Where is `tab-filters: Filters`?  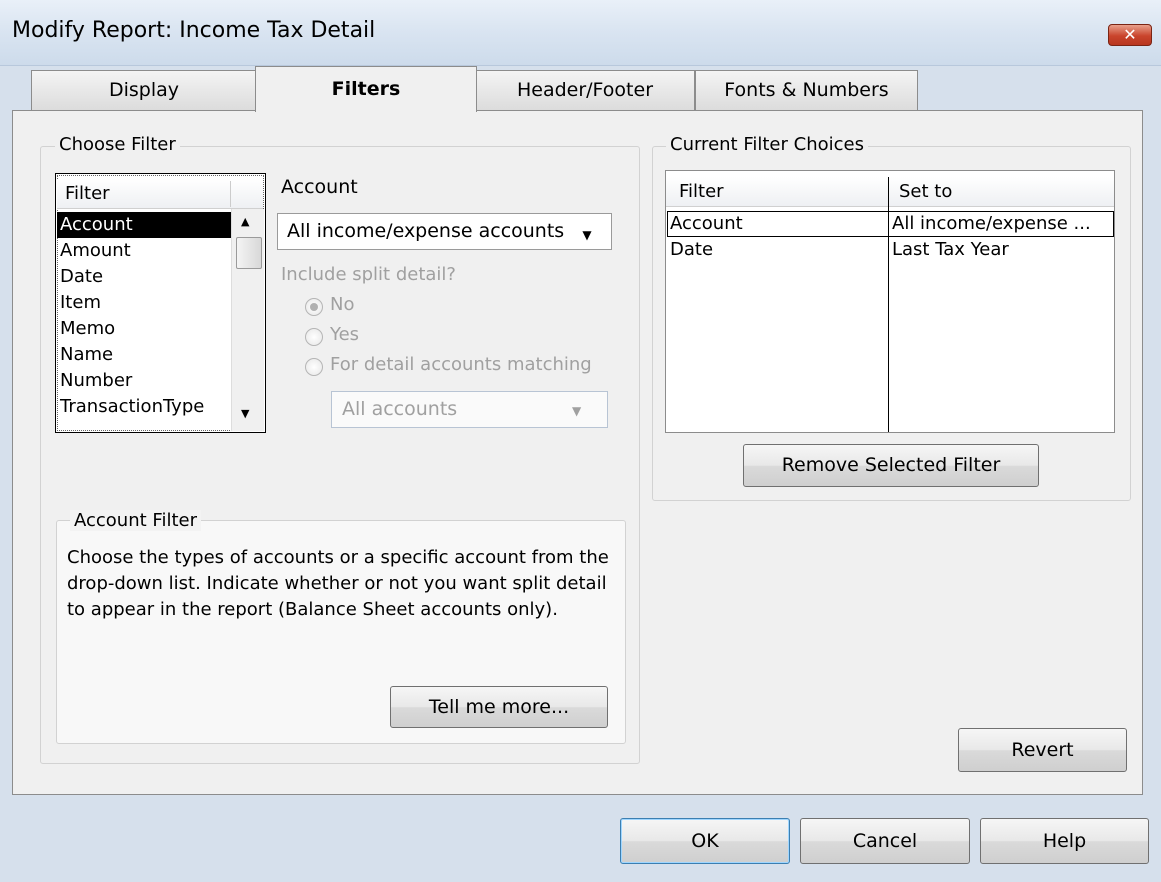 tab-filters: Filters is located at coordinates (366, 89).